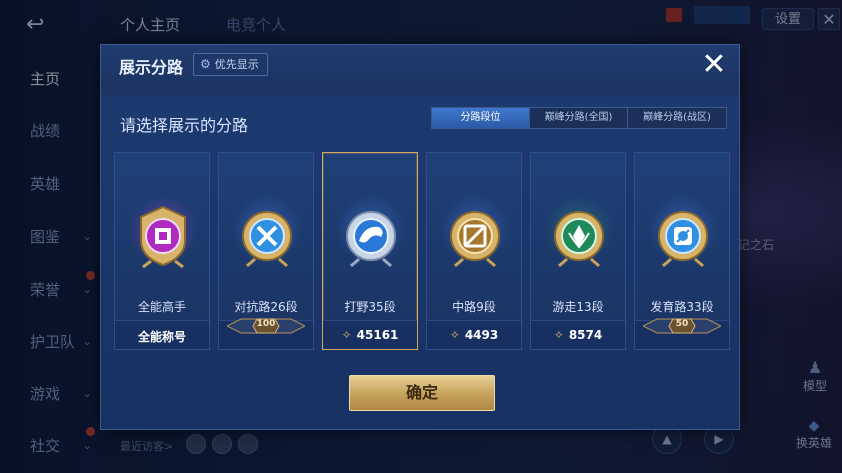 Image resolution: width=842 pixels, height=473 pixels. I want to click on card-footer: 50, so click(682, 333).